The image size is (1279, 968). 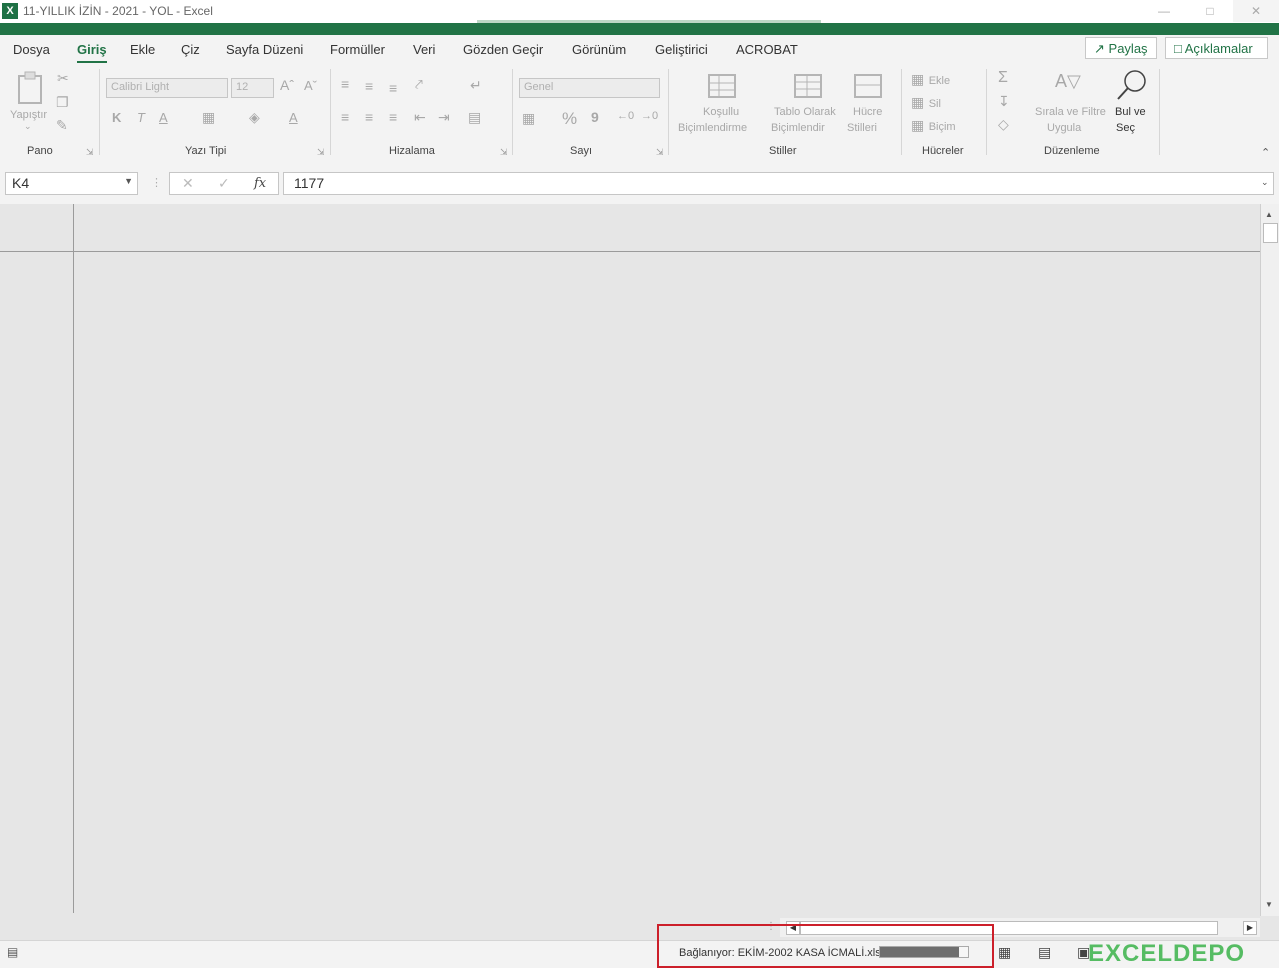 What do you see at coordinates (503, 49) in the screenshot?
I see `tab-gozden-gecir: Gözden Geçir` at bounding box center [503, 49].